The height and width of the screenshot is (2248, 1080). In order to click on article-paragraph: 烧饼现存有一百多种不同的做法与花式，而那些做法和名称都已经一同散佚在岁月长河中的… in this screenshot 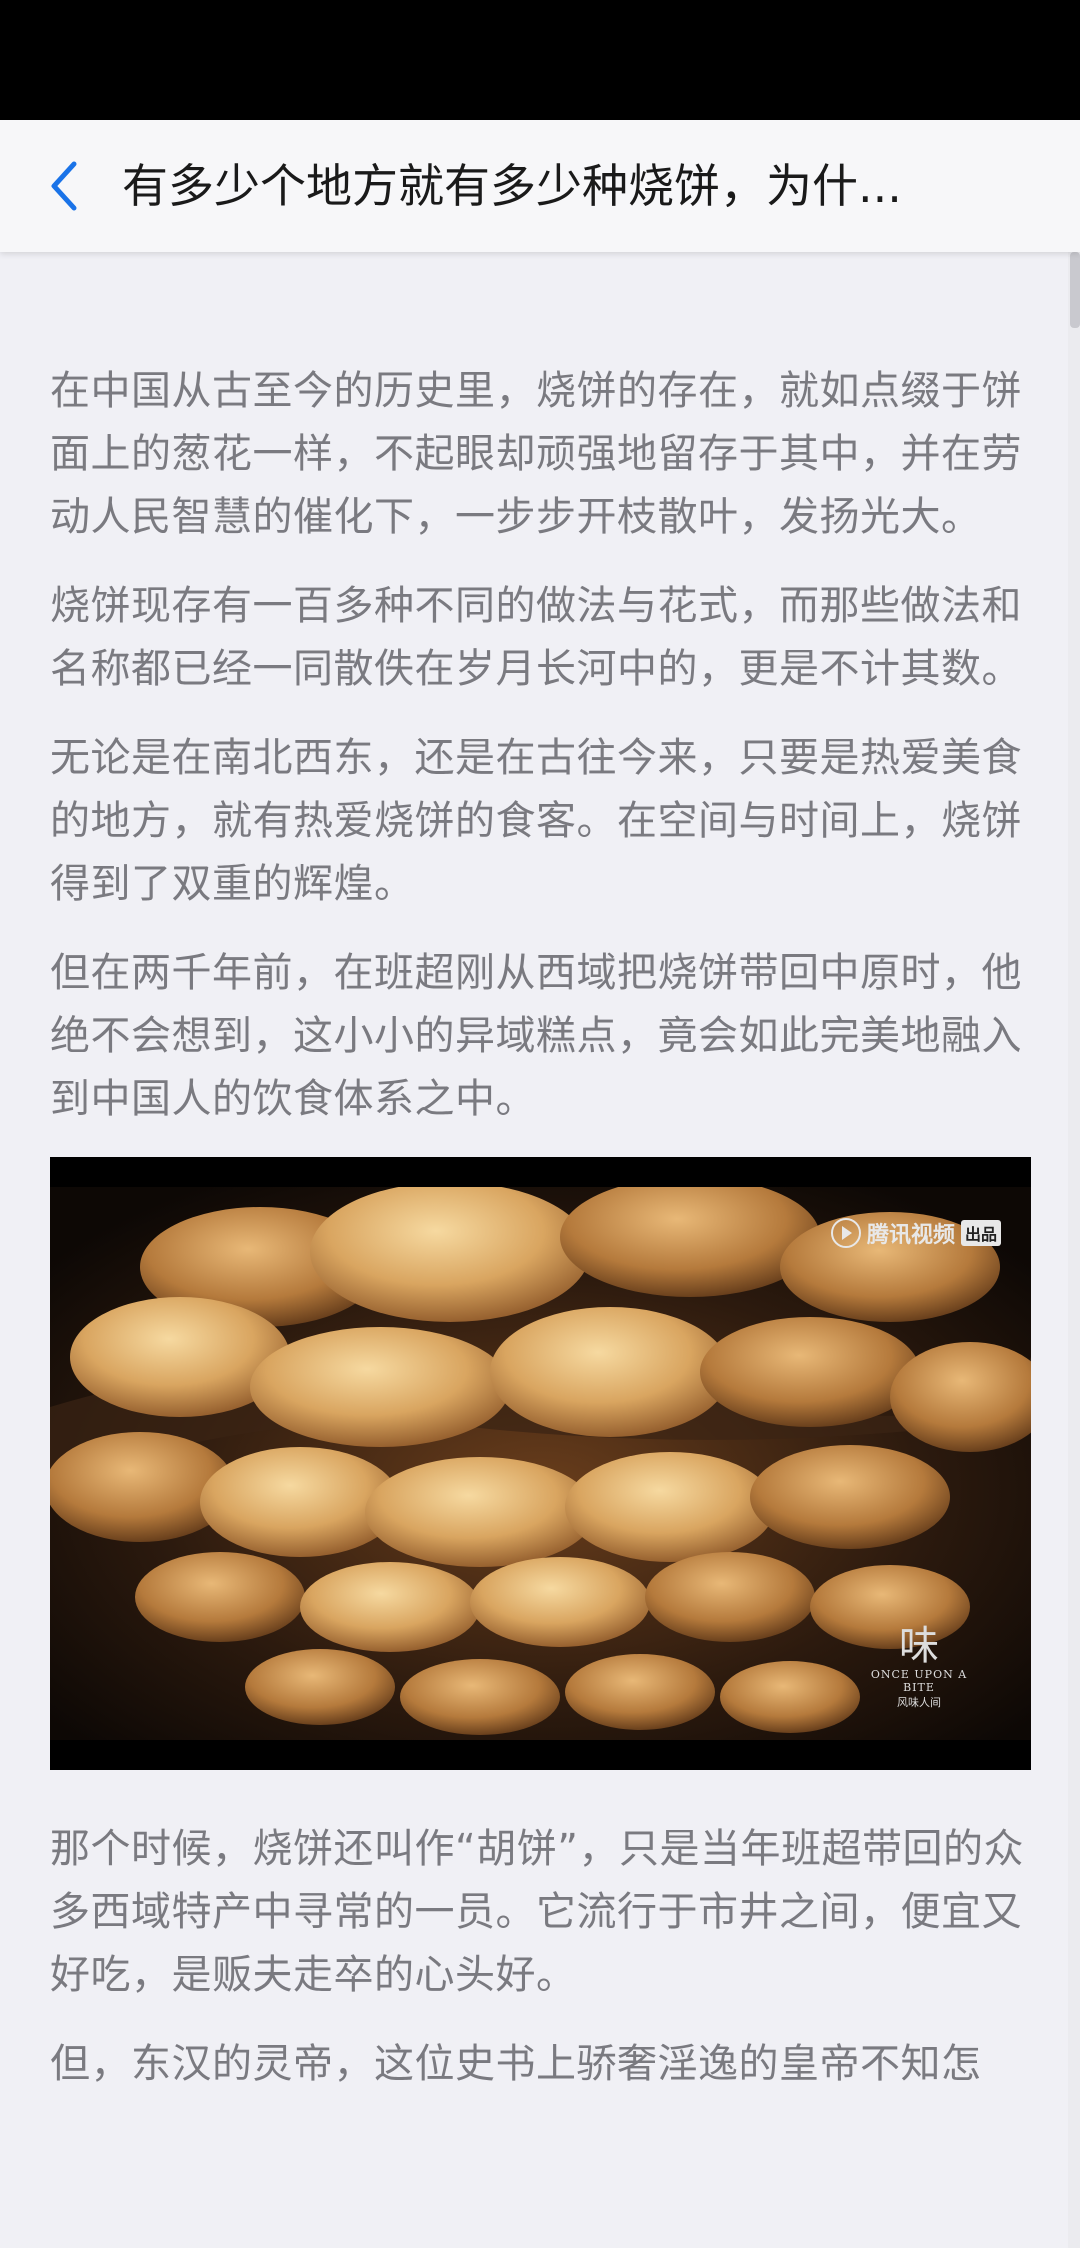, I will do `click(536, 637)`.